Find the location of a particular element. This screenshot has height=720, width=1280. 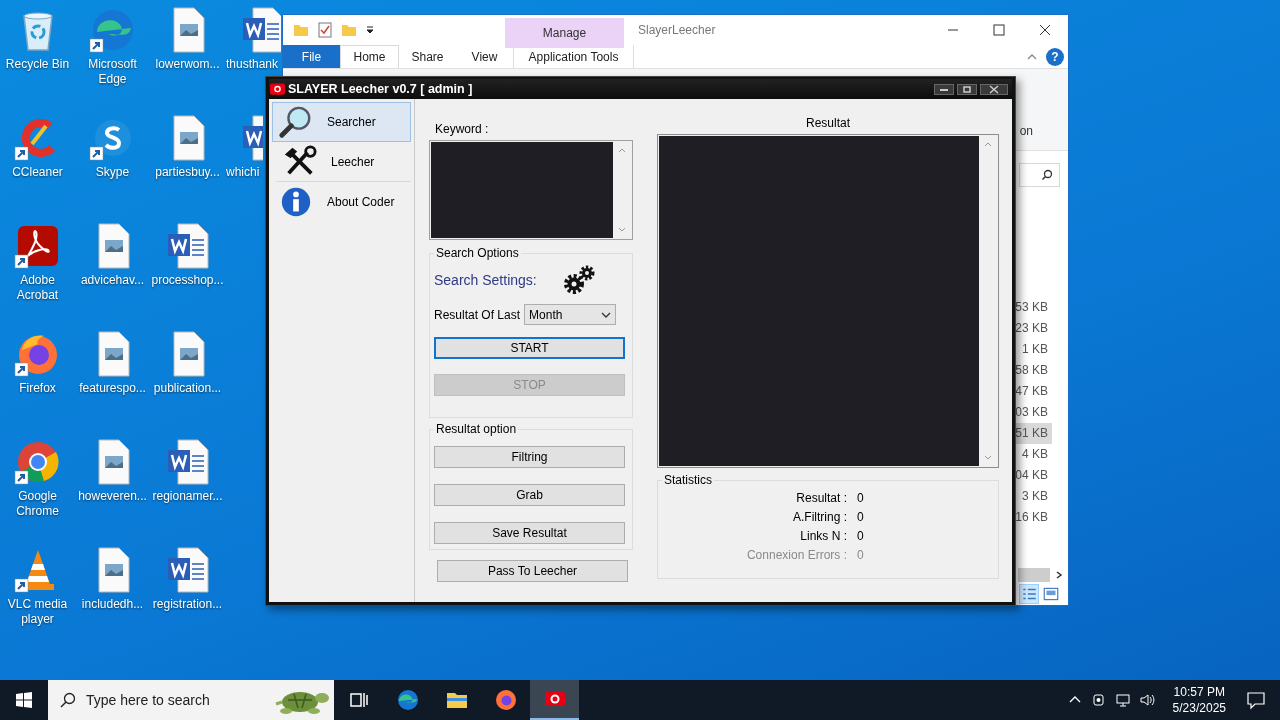

icon-label: Microsoft Edge is located at coordinates (112, 72).